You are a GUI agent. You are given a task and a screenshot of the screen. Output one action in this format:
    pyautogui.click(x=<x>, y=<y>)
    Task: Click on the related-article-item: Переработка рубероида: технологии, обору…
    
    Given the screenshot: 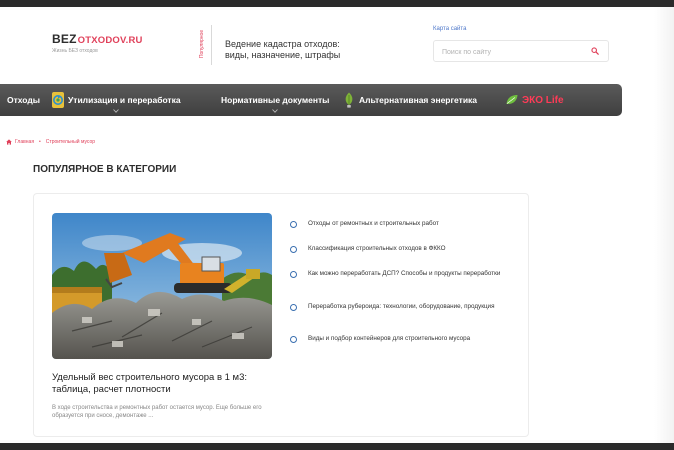 What is the action you would take?
    pyautogui.click(x=405, y=307)
    